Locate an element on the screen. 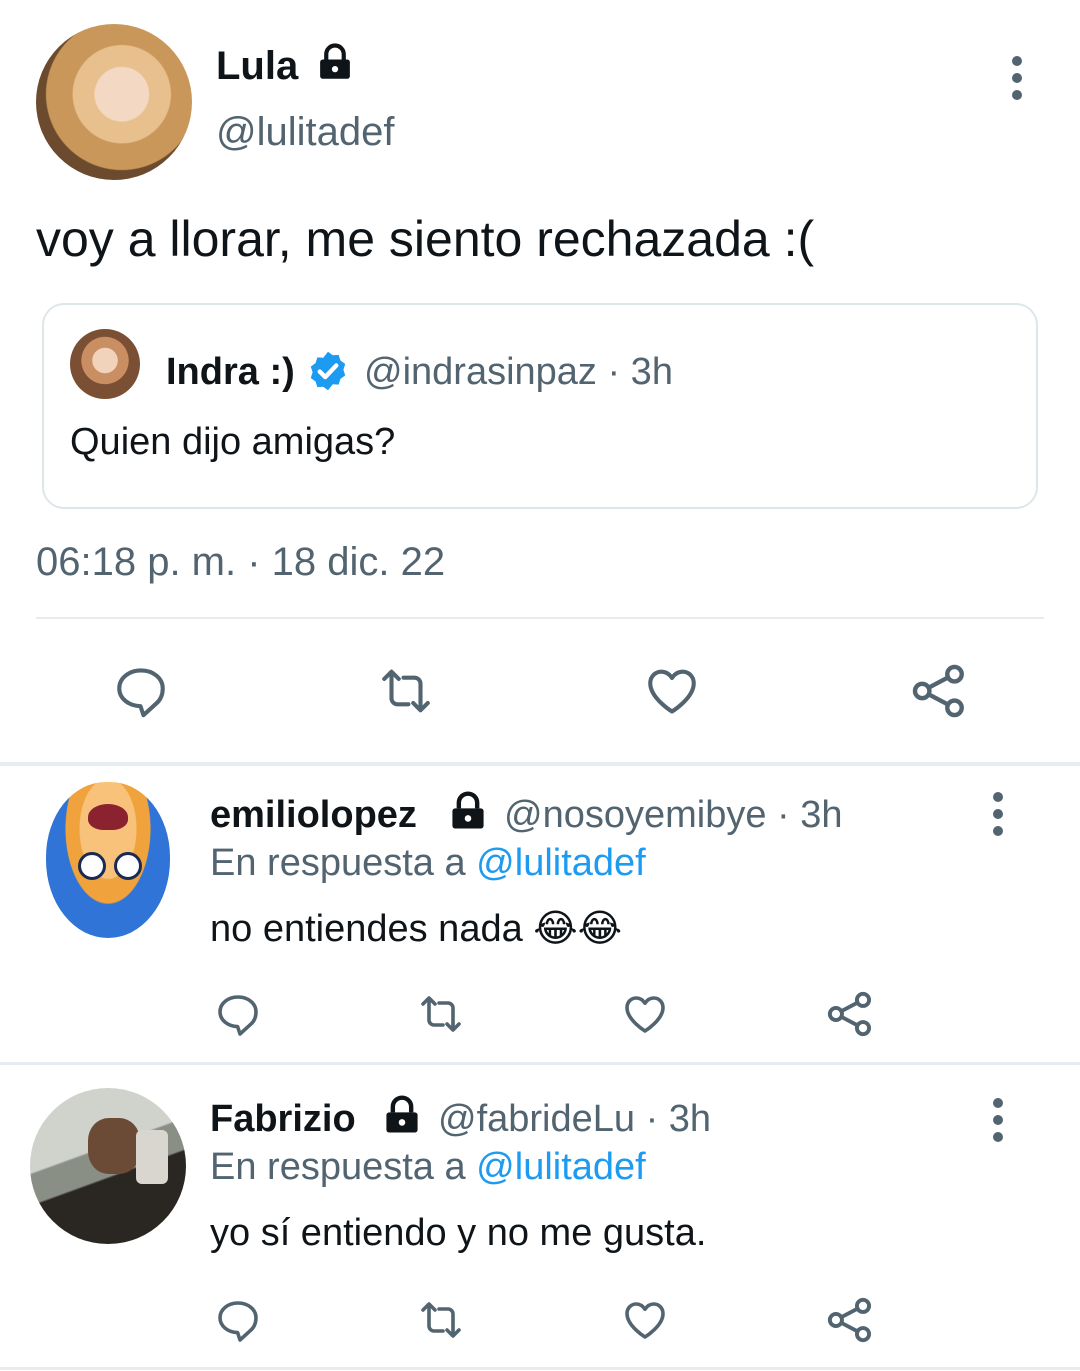  tweet-text: voy a llorar, me siento rechazada :( is located at coordinates (425, 239).